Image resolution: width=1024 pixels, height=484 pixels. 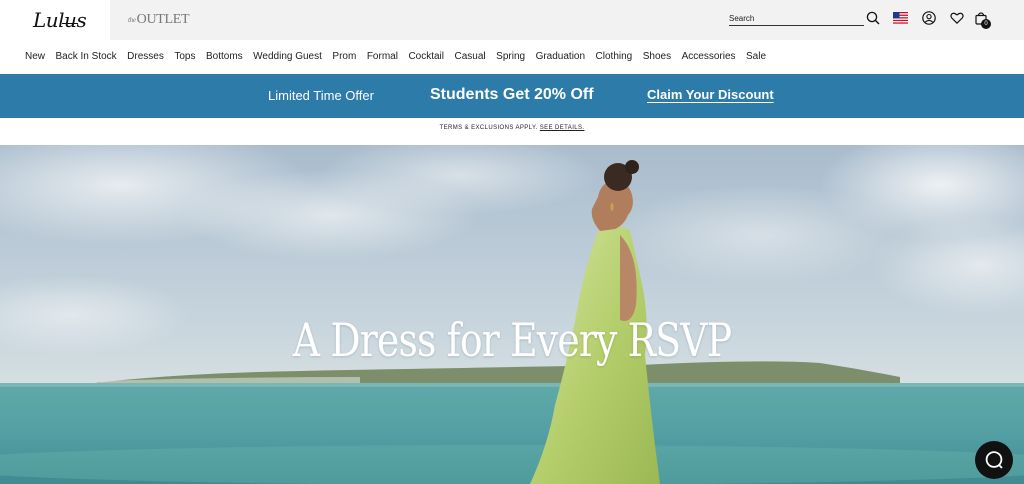 I want to click on chat-bubble-icon, so click(x=994, y=460).